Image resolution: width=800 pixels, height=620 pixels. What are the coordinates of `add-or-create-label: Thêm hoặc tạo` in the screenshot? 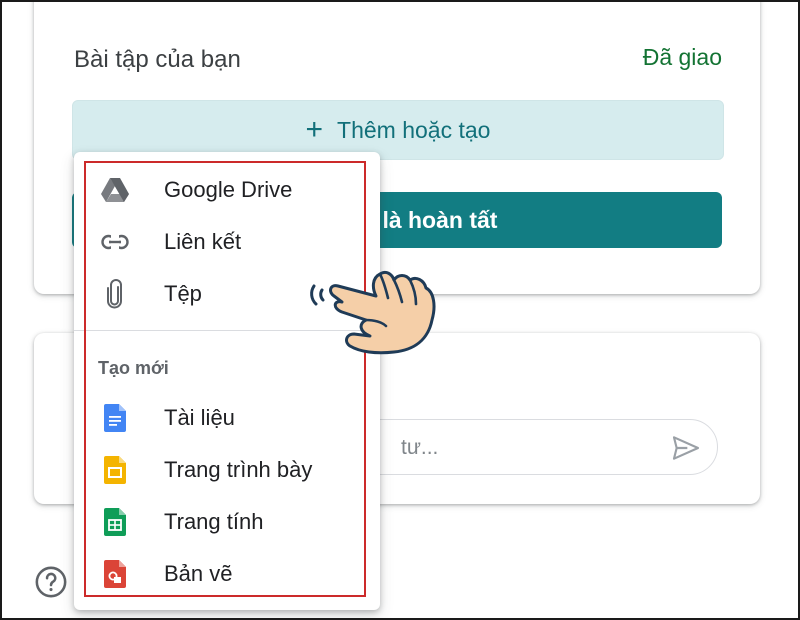 It's located at (414, 129).